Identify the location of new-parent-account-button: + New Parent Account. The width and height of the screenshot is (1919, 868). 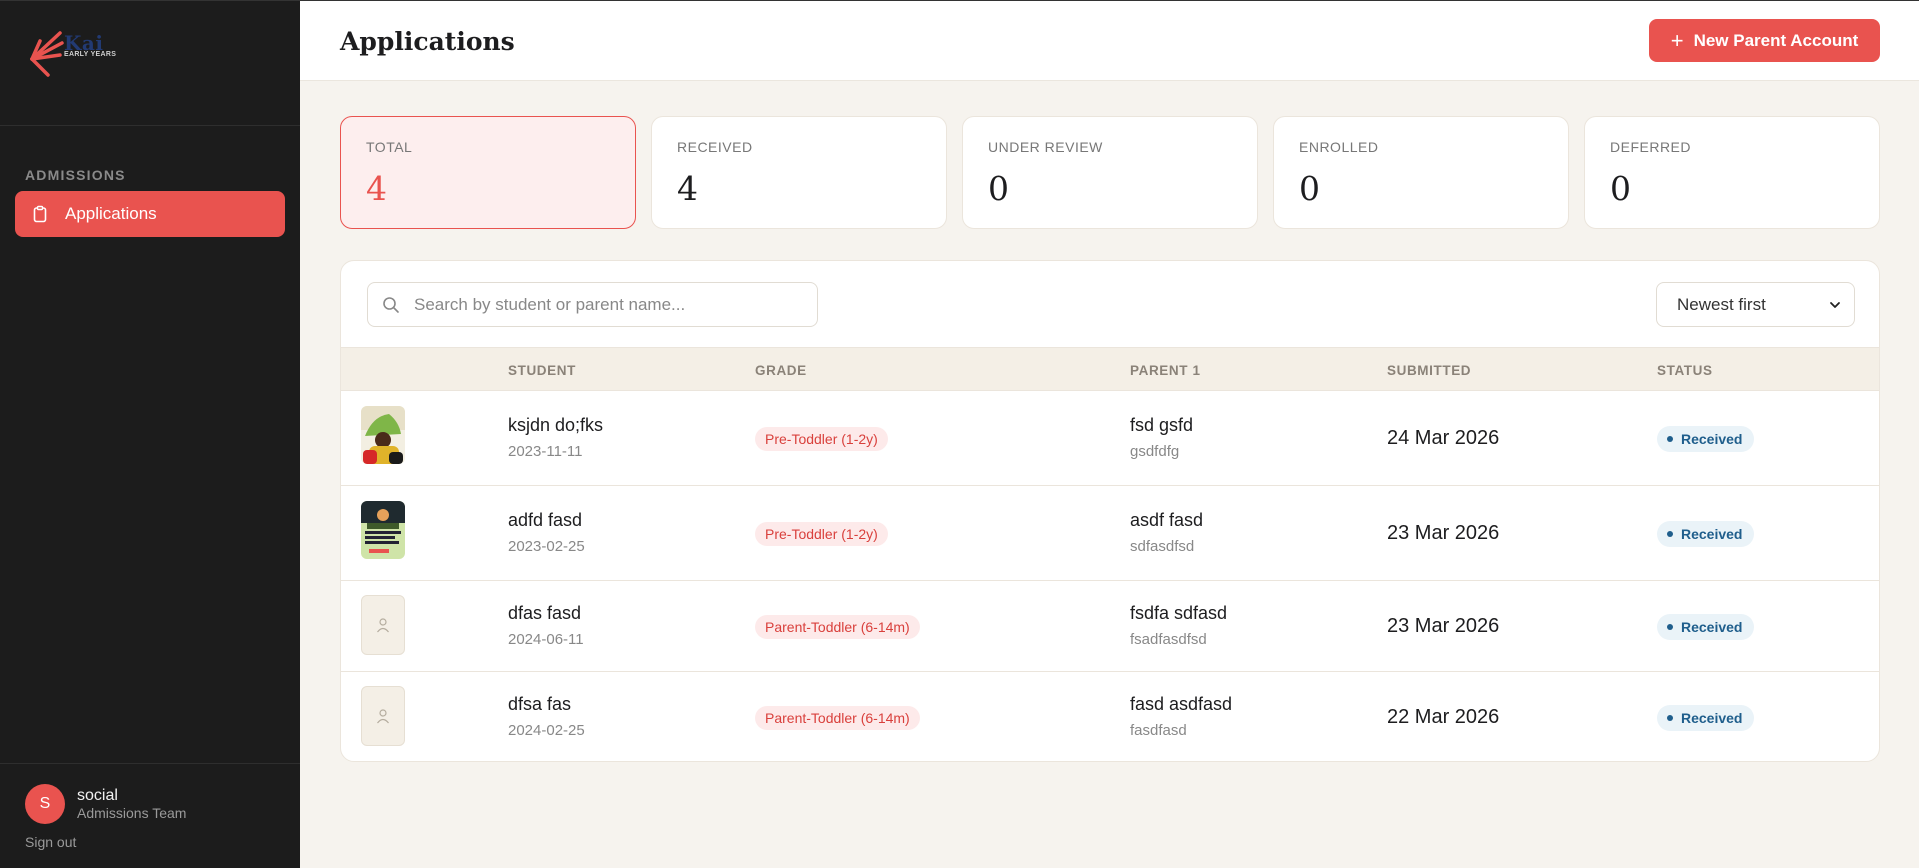
(1764, 40).